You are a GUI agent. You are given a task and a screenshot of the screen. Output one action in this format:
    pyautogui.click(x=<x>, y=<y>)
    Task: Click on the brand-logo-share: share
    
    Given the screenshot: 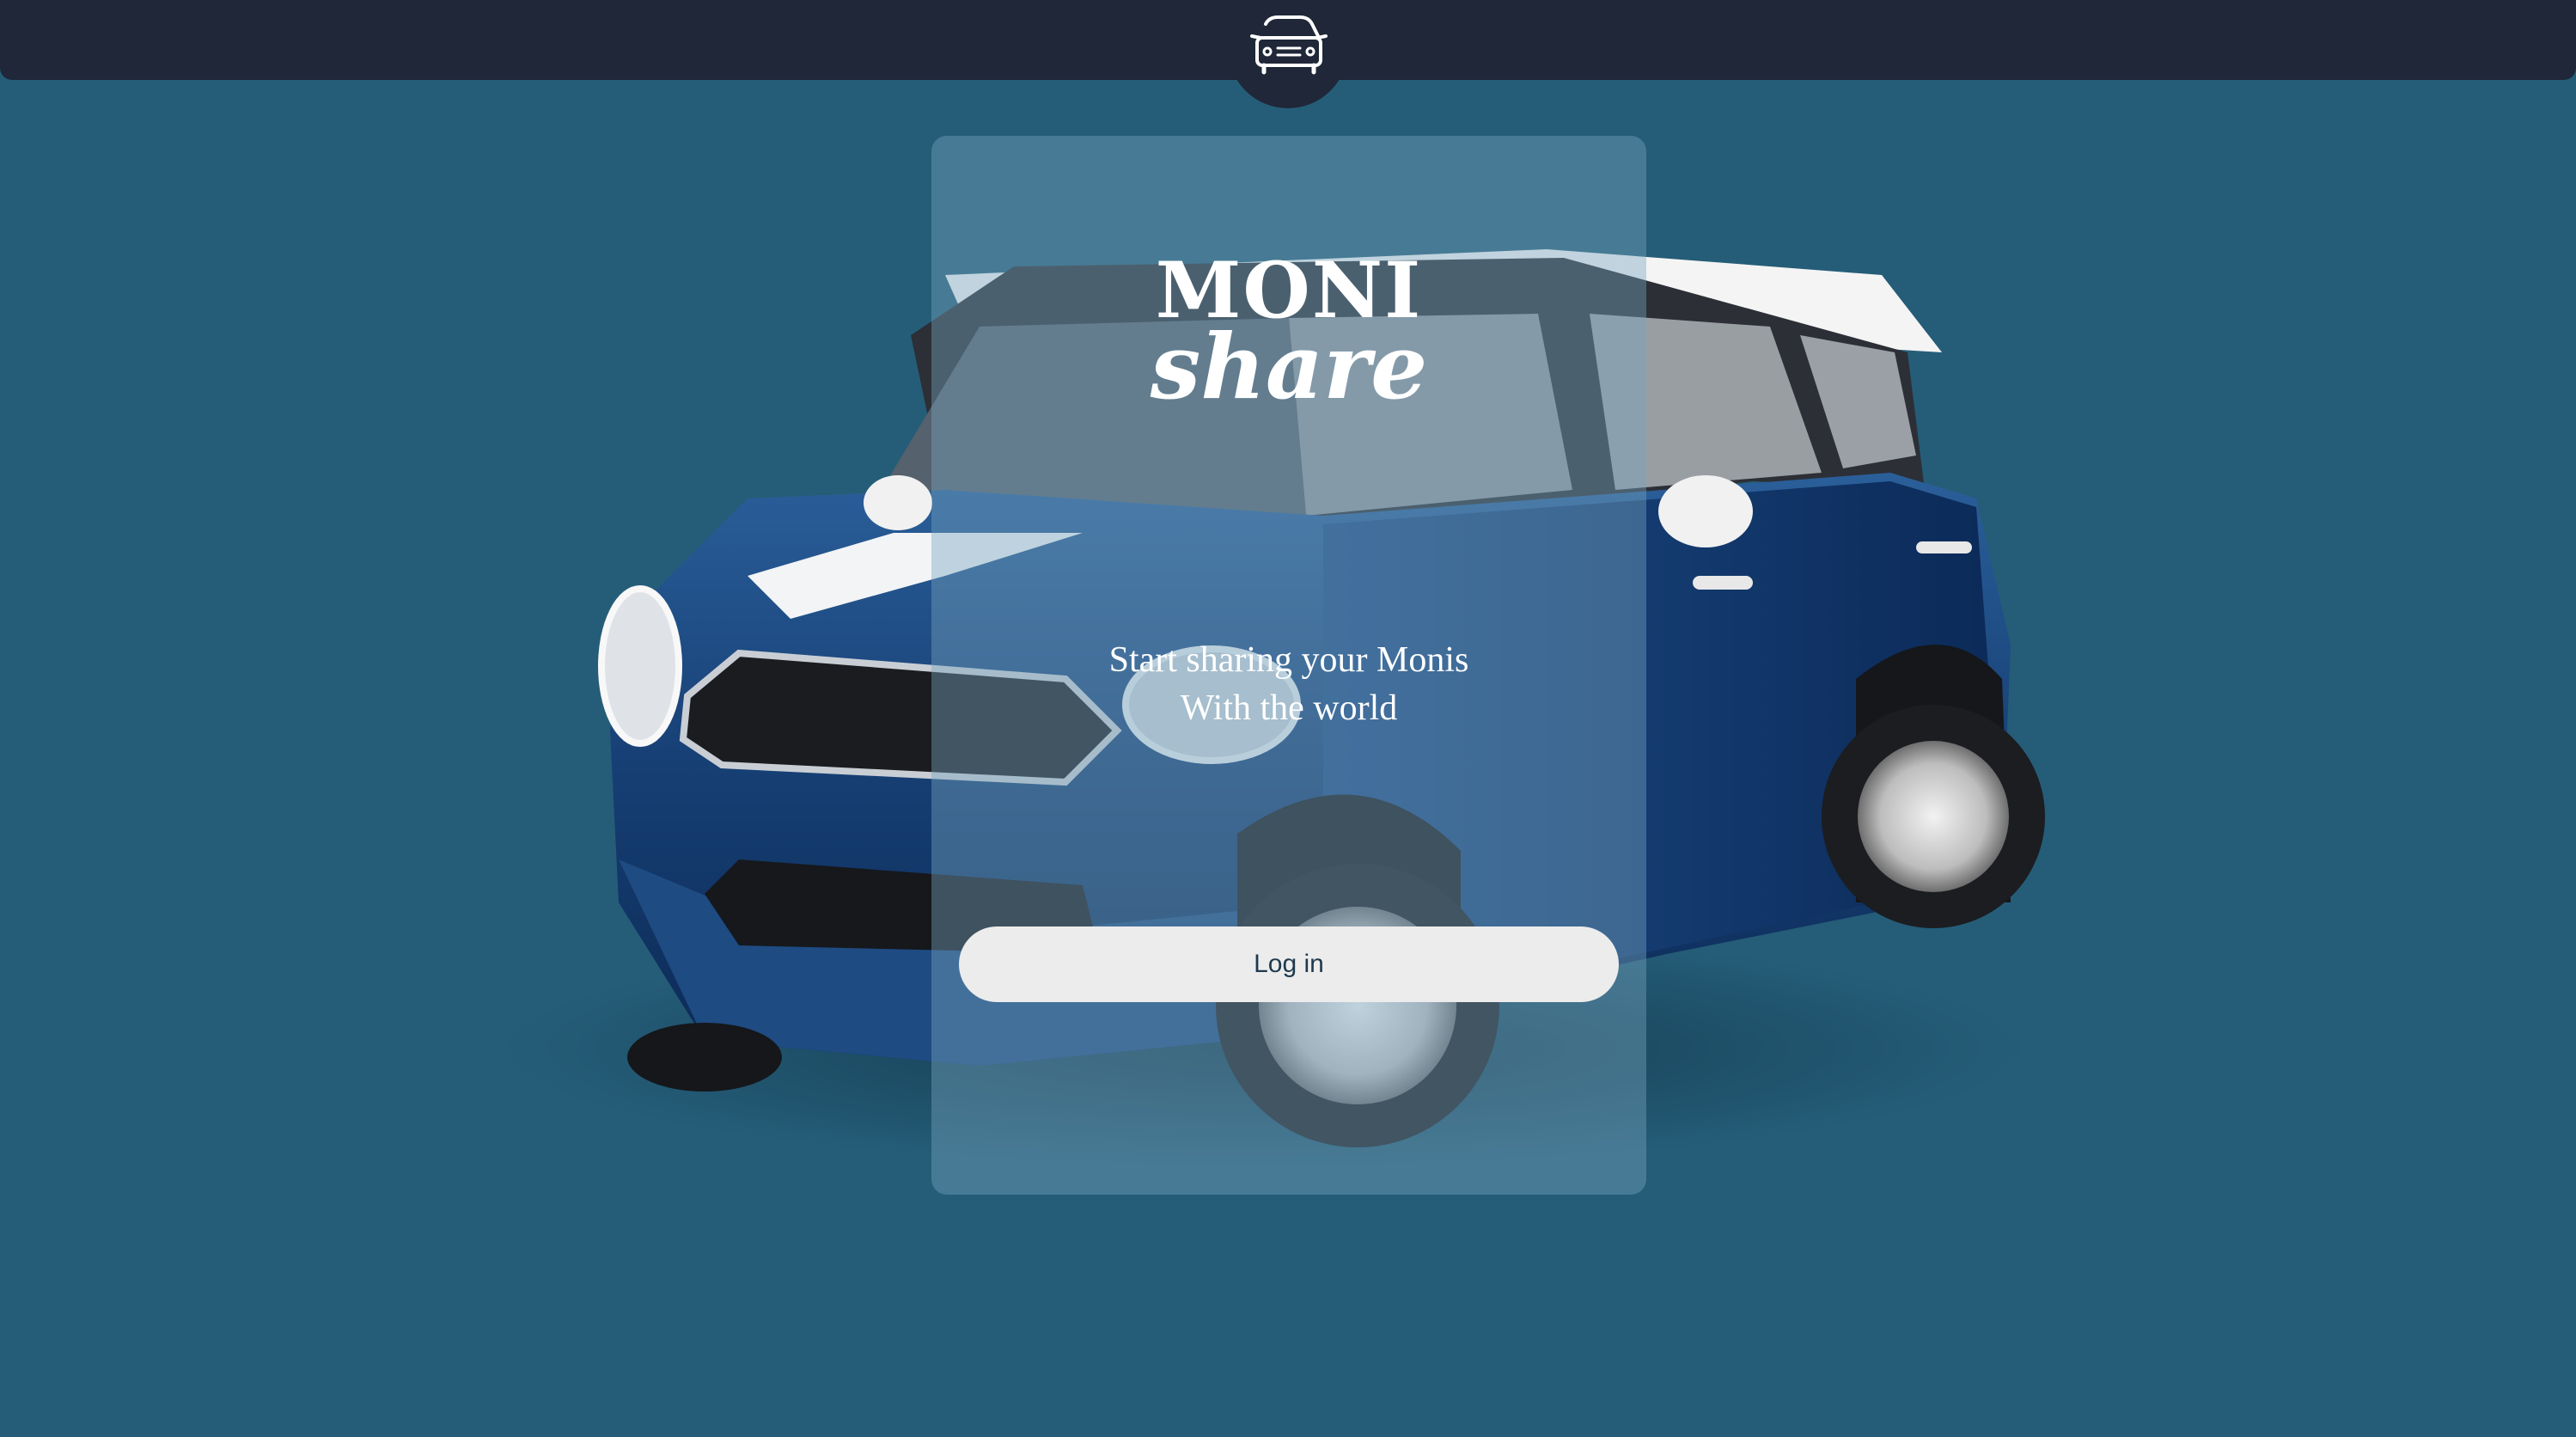 What is the action you would take?
    pyautogui.click(x=1289, y=366)
    